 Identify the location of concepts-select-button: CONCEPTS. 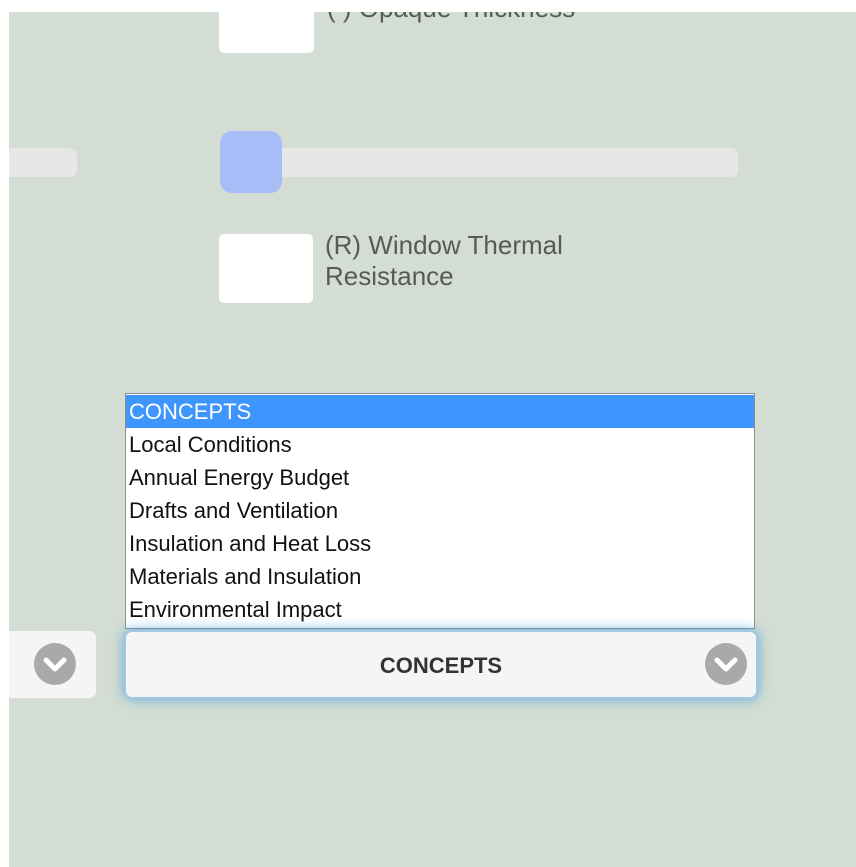
(441, 664).